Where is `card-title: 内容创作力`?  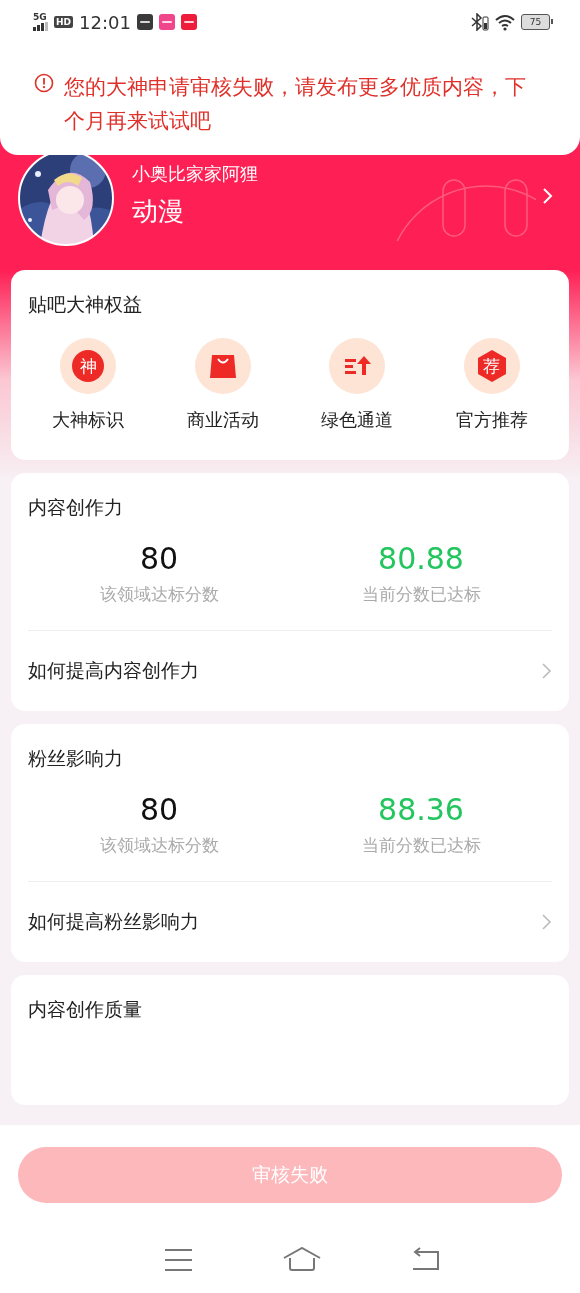 card-title: 内容创作力 is located at coordinates (76, 507).